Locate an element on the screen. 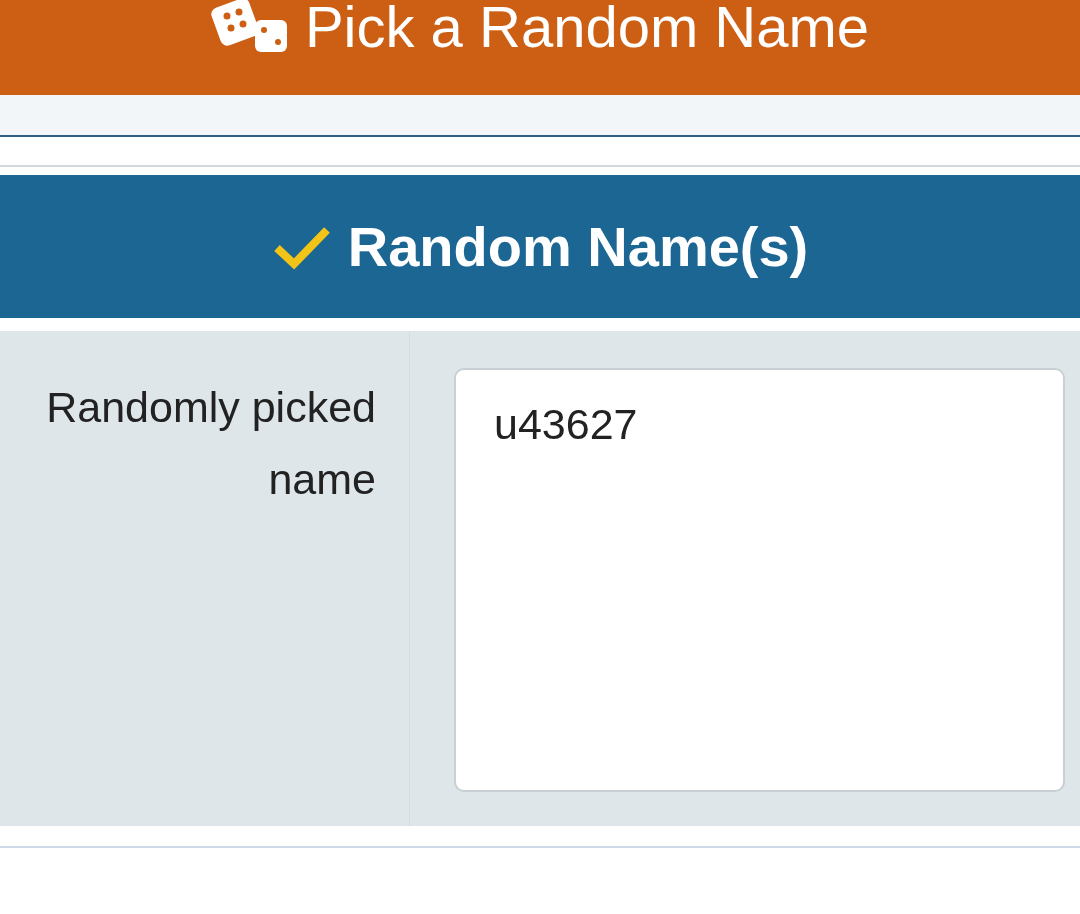 This screenshot has height=914, width=1080. section-heading: Random Name(s) is located at coordinates (578, 246).